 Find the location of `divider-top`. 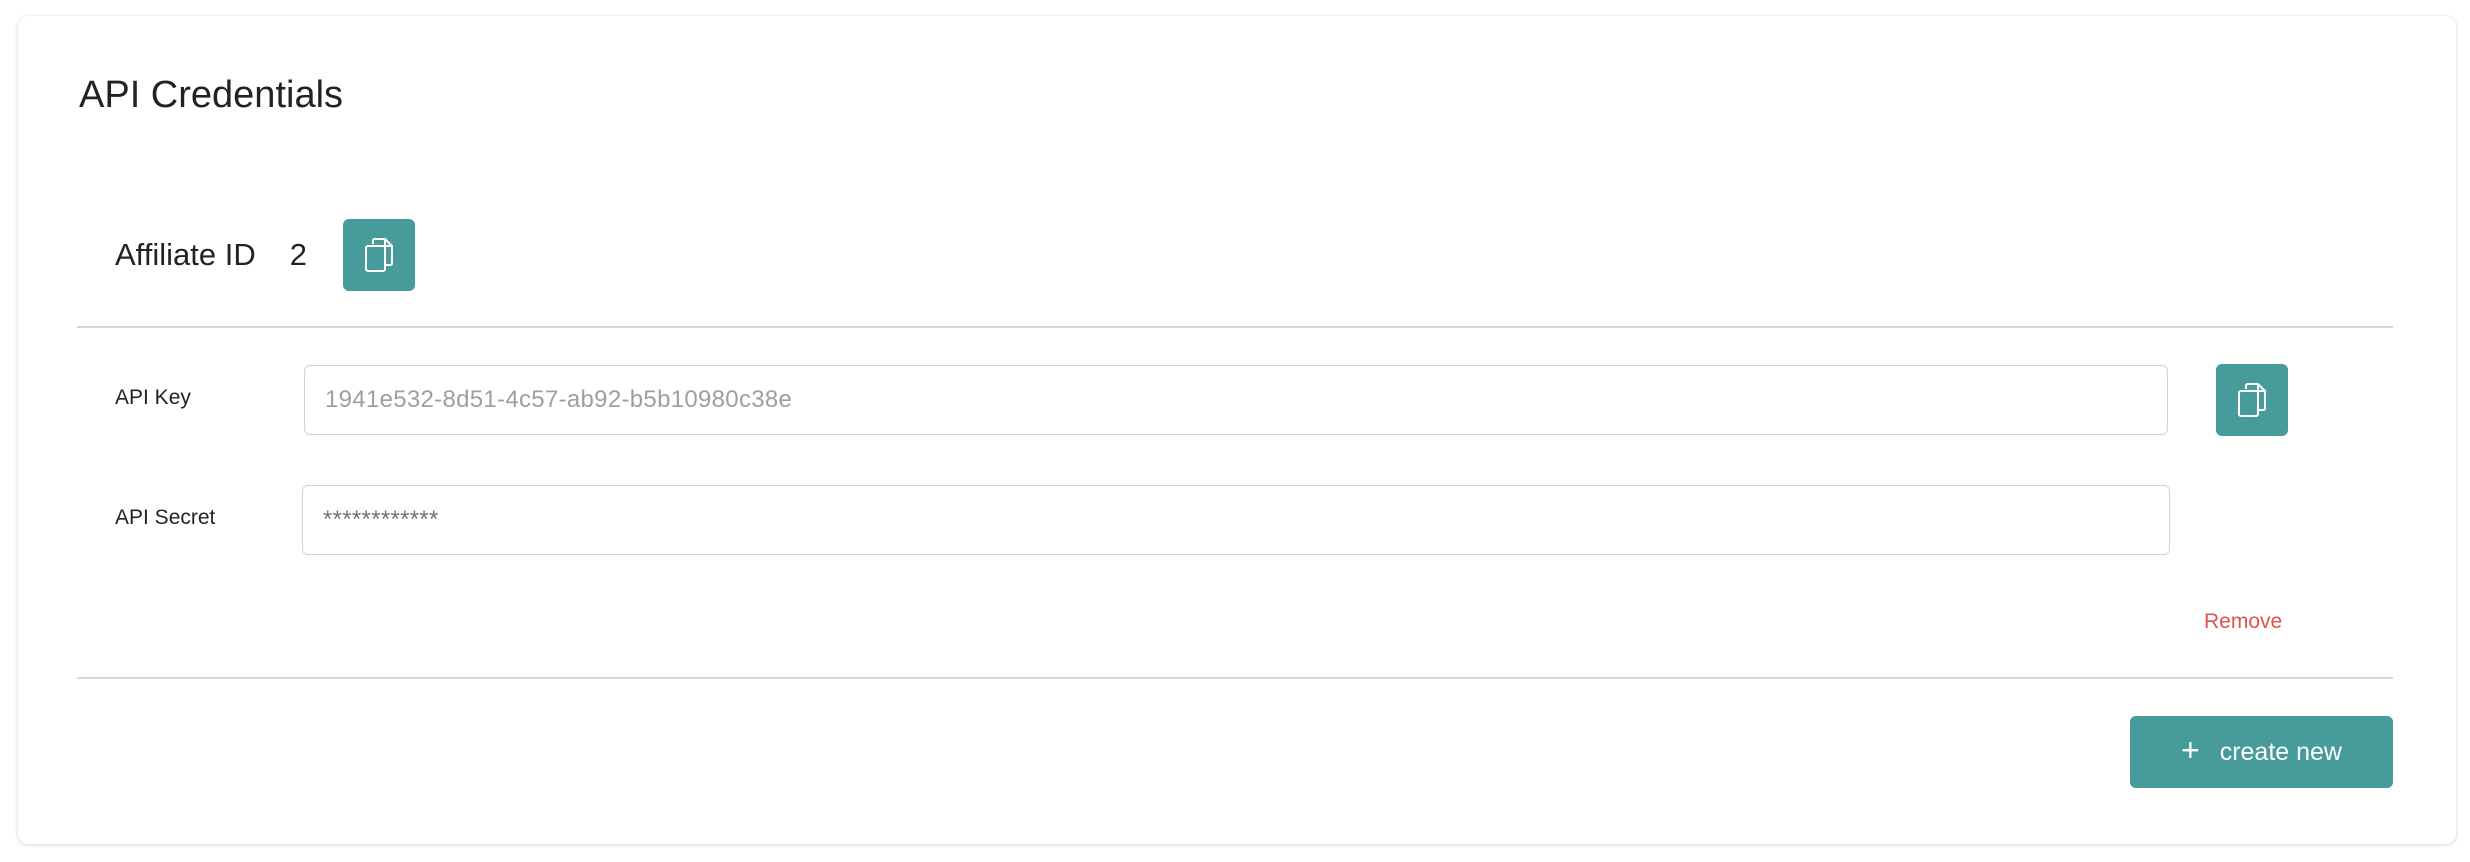

divider-top is located at coordinates (1235, 327).